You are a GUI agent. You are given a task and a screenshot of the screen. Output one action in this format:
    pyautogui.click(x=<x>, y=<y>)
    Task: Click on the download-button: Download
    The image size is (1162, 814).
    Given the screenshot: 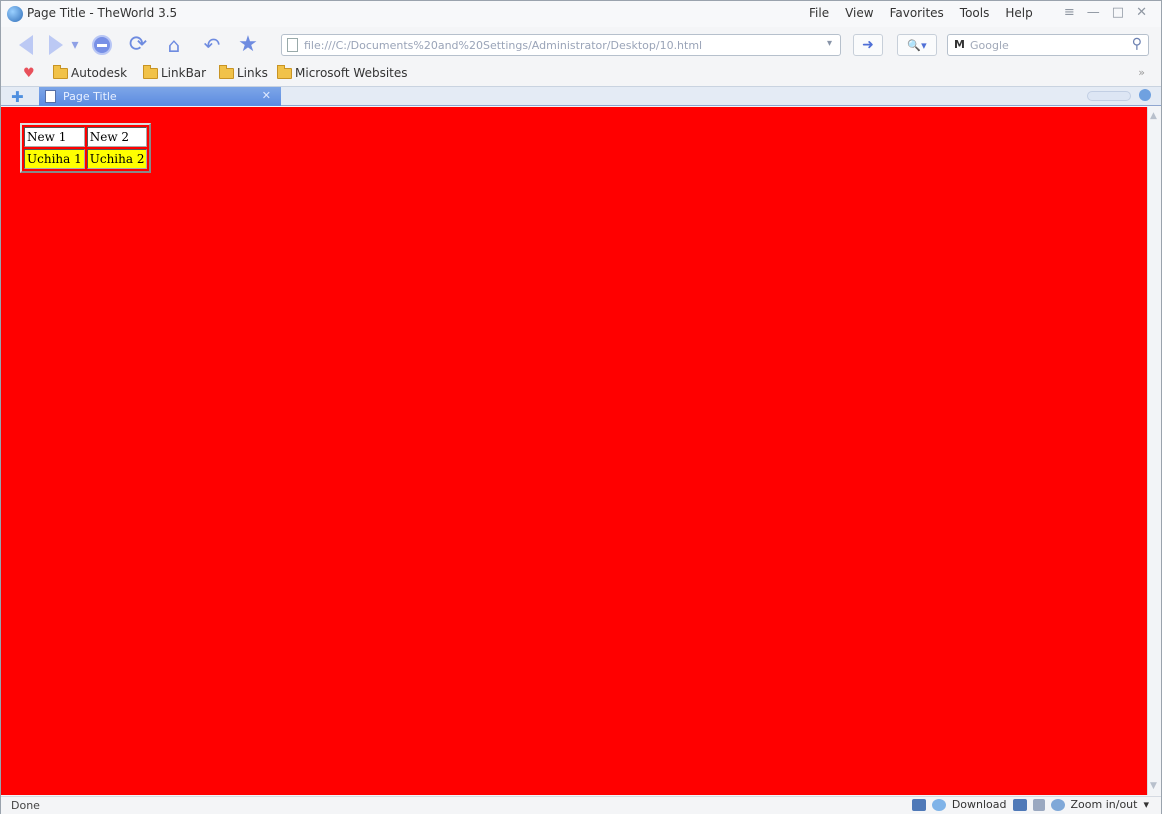 What is the action you would take?
    pyautogui.click(x=979, y=804)
    